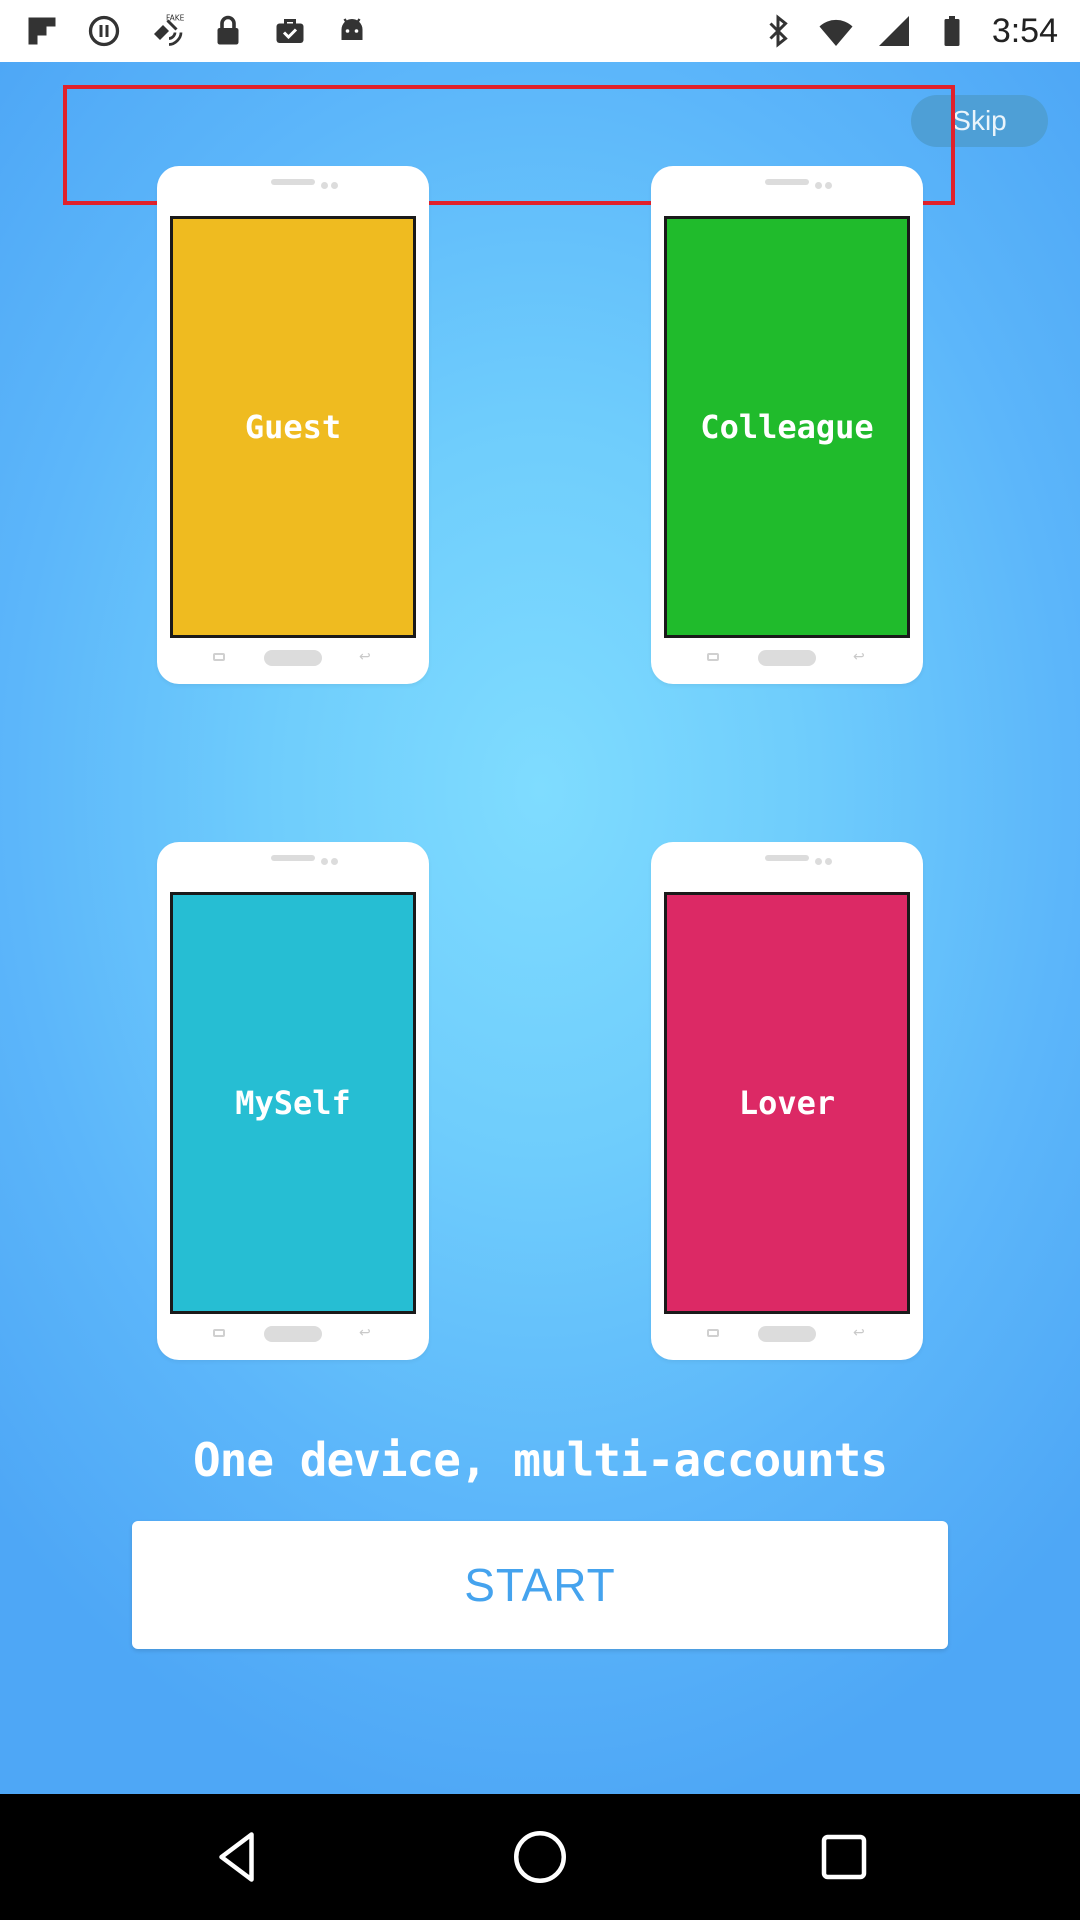 This screenshot has width=1080, height=1920. I want to click on account-card-label: Lover, so click(787, 1103).